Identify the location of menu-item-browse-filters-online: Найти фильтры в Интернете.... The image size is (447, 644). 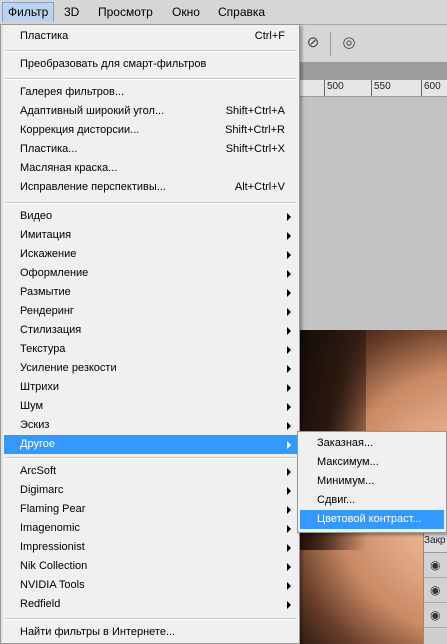
(150, 632).